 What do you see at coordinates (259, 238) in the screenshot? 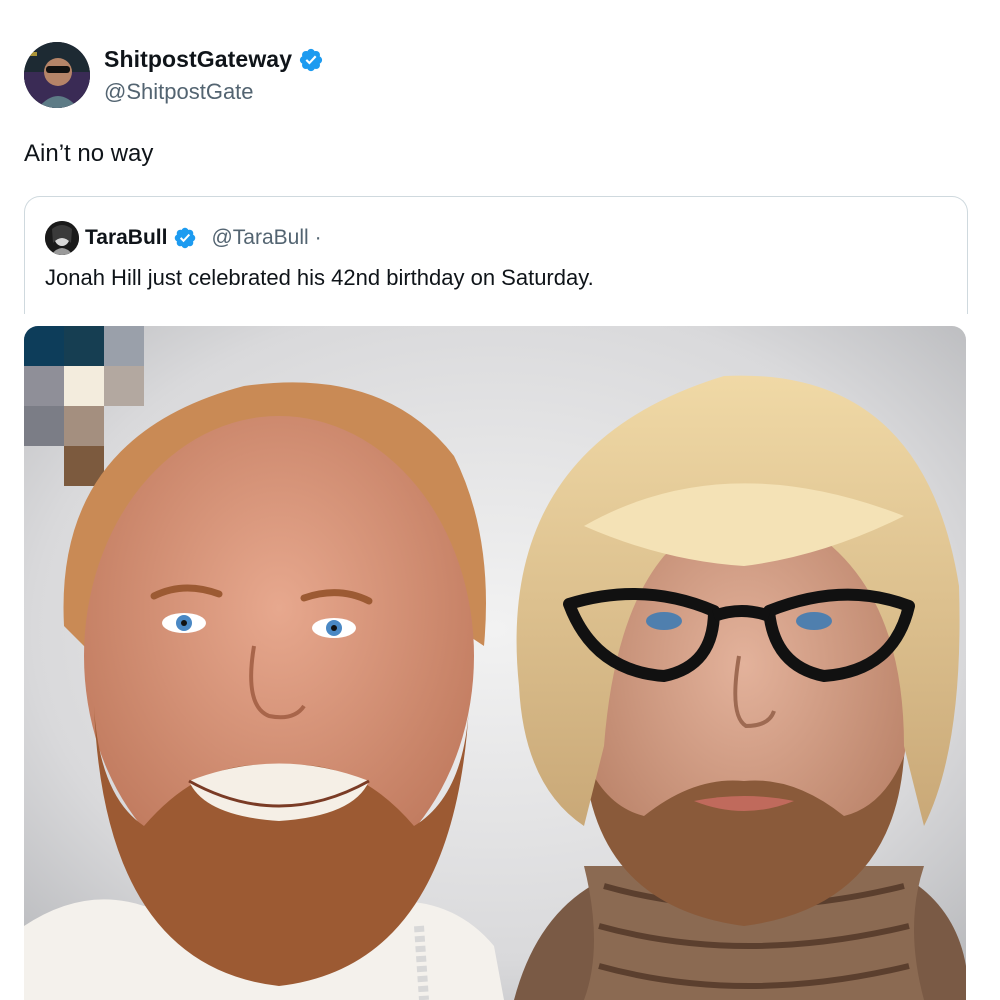
I see `quoted-author-handle: @TaraBull` at bounding box center [259, 238].